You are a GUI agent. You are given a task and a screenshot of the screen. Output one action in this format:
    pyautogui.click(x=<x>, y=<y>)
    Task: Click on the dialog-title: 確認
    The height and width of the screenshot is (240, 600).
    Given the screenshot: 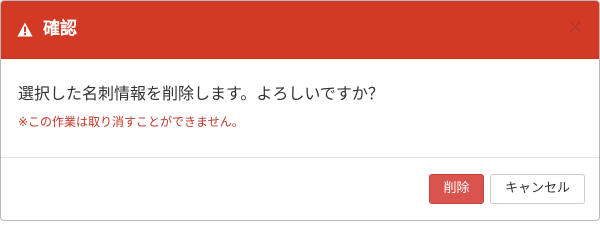 What is the action you would take?
    pyautogui.click(x=60, y=29)
    